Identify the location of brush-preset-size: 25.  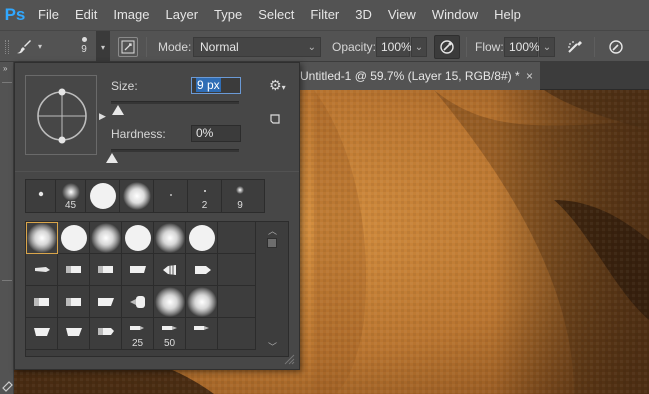
(137, 343).